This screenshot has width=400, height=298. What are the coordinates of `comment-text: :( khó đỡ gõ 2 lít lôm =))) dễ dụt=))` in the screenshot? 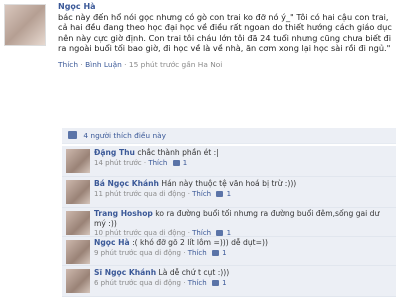 It's located at (200, 242).